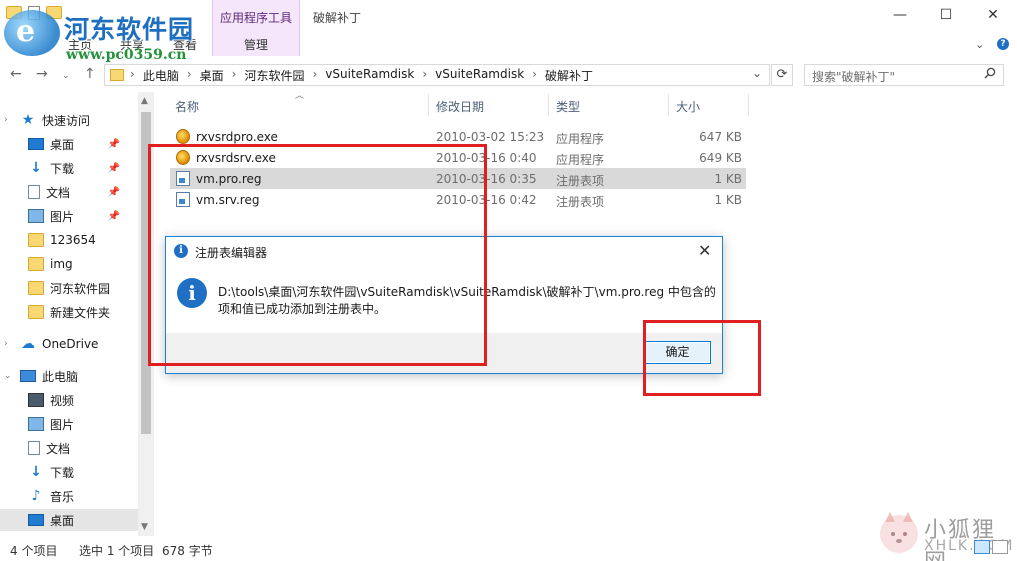 The width and height of the screenshot is (1017, 561). What do you see at coordinates (144, 101) in the screenshot?
I see `scroll-up-icon: ▲` at bounding box center [144, 101].